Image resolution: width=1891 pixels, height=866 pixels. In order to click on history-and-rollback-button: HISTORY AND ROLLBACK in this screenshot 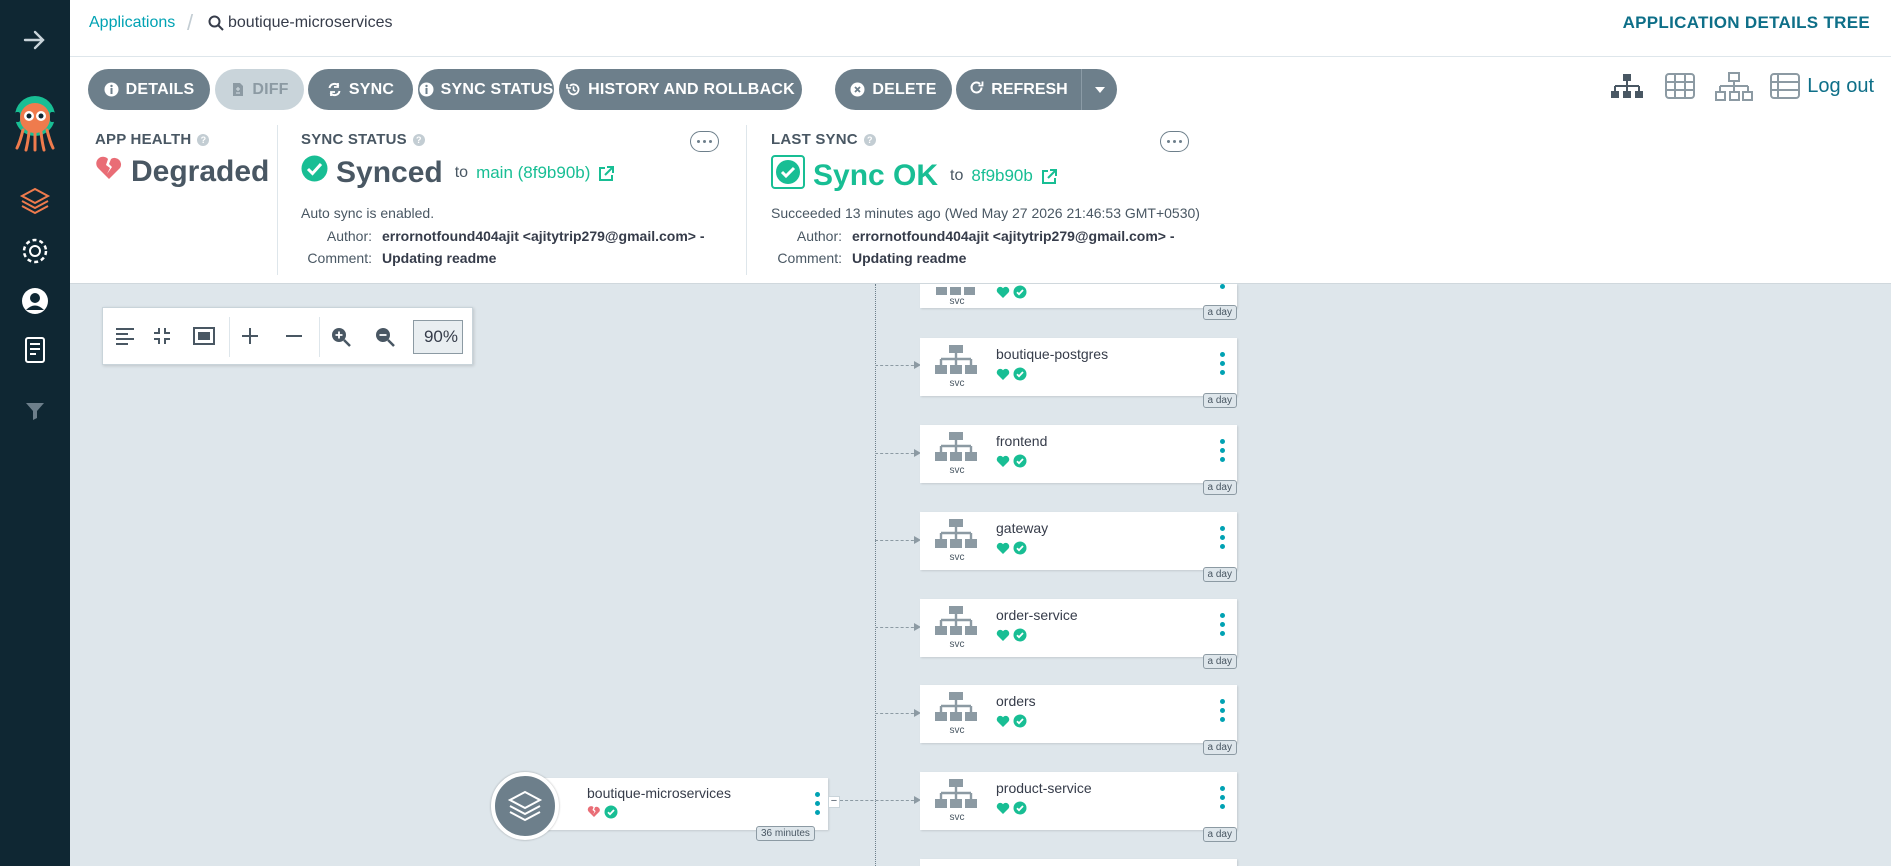, I will do `click(680, 89)`.